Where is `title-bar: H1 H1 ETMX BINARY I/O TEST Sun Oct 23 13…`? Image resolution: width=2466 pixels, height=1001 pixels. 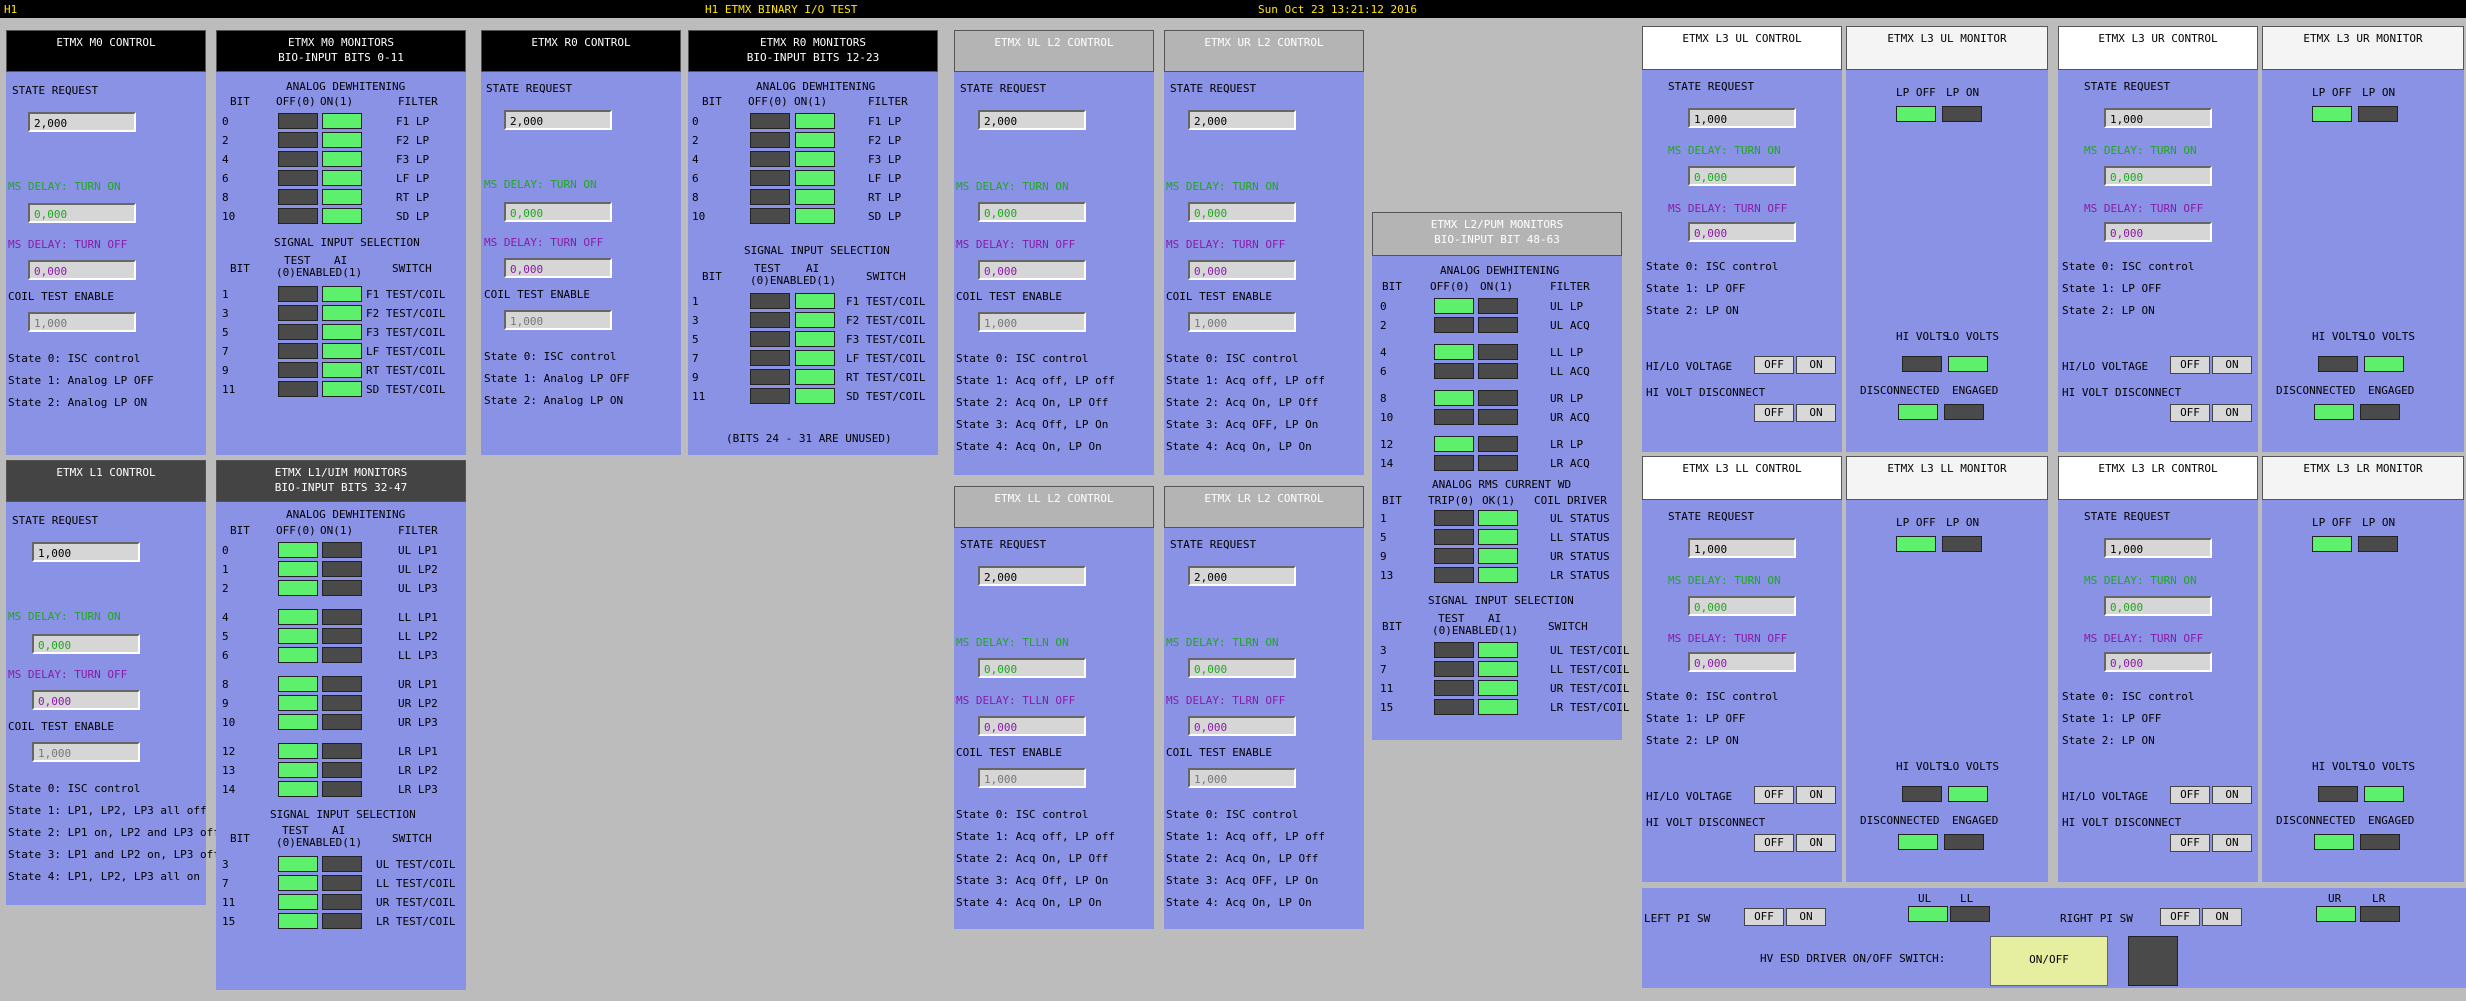 title-bar: H1 H1 ETMX BINARY I/O TEST Sun Oct 23 13… is located at coordinates (1233, 9).